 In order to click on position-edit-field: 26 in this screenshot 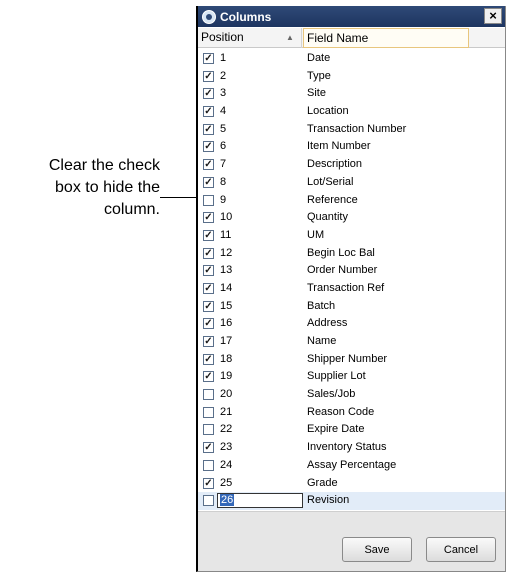, I will do `click(260, 501)`.